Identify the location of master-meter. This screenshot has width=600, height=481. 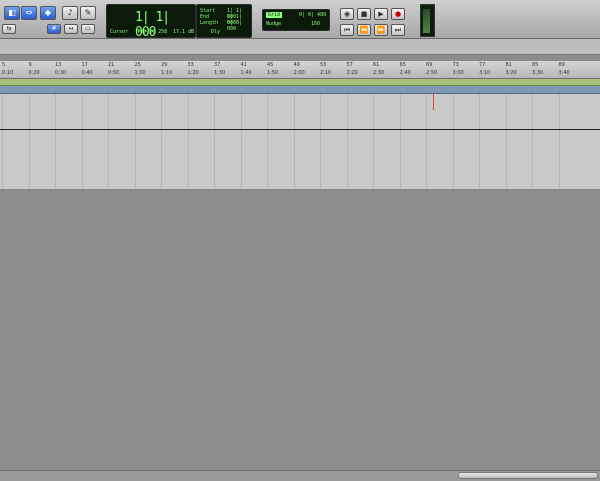
(427, 20).